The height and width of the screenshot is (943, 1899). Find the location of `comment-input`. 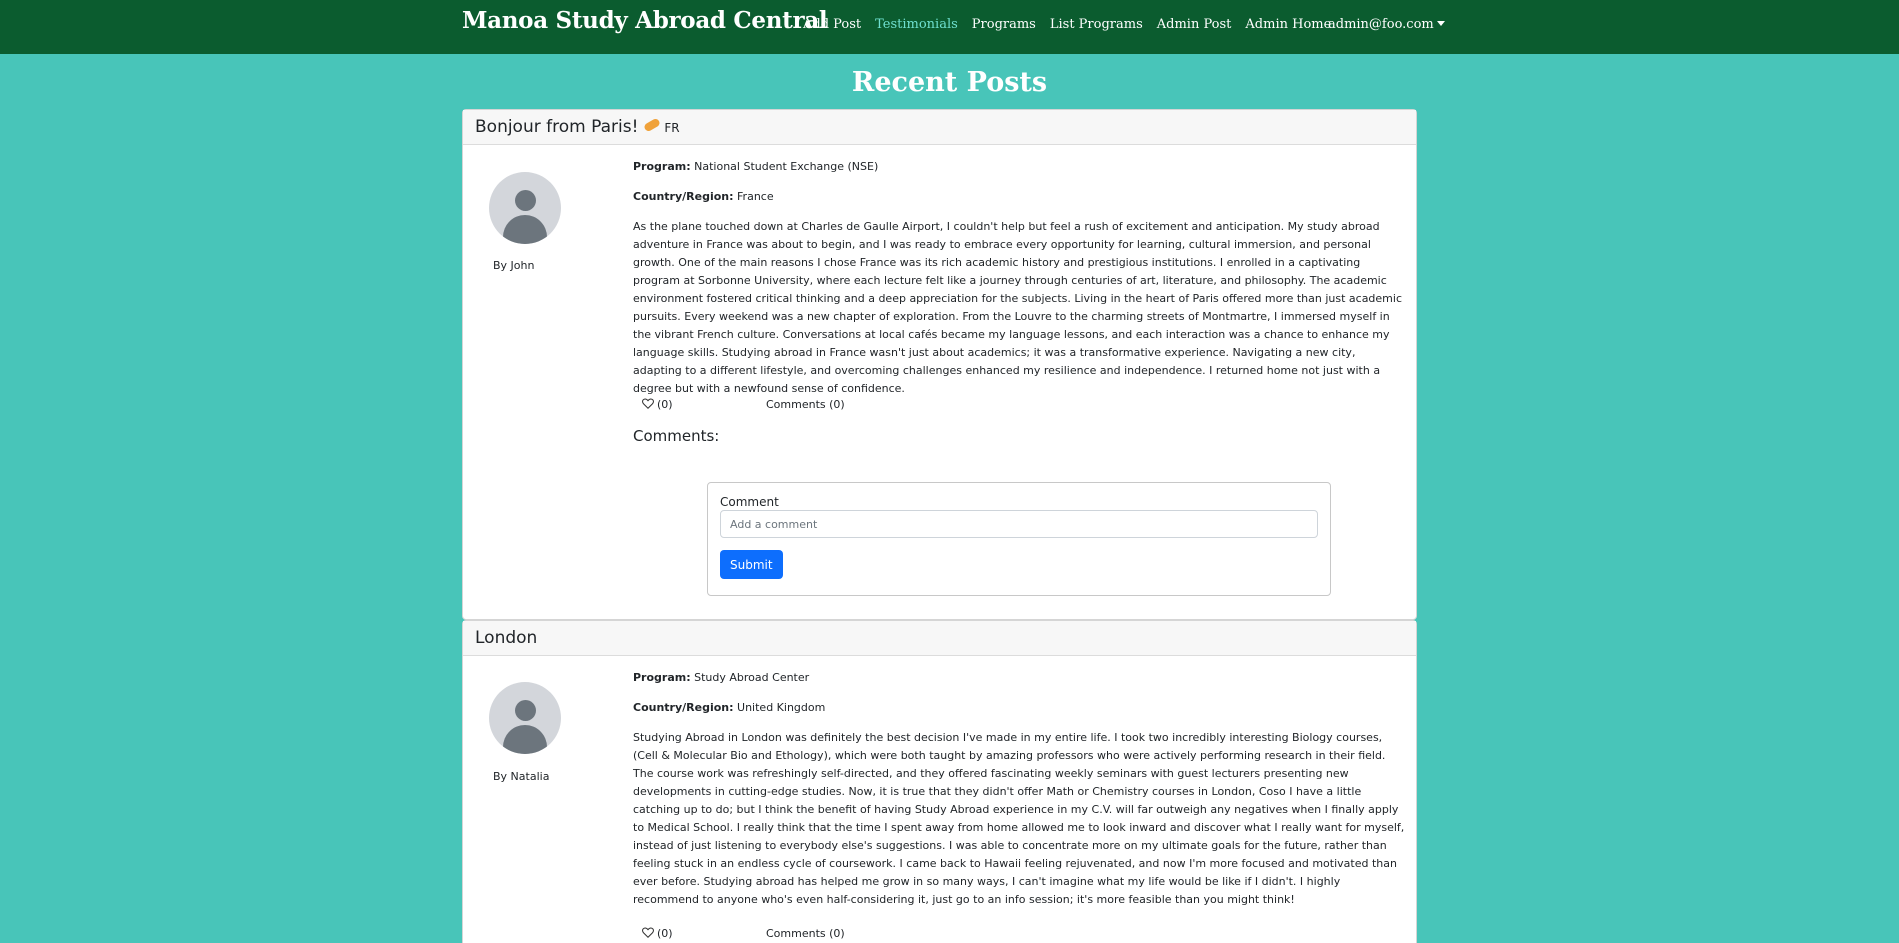

comment-input is located at coordinates (1019, 524).